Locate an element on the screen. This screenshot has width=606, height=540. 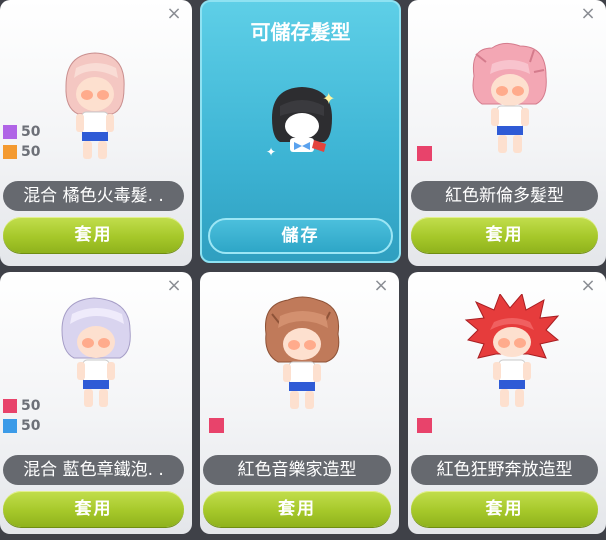
hair-name-label: 混合 橘色火毒髮. . is located at coordinates (93, 196).